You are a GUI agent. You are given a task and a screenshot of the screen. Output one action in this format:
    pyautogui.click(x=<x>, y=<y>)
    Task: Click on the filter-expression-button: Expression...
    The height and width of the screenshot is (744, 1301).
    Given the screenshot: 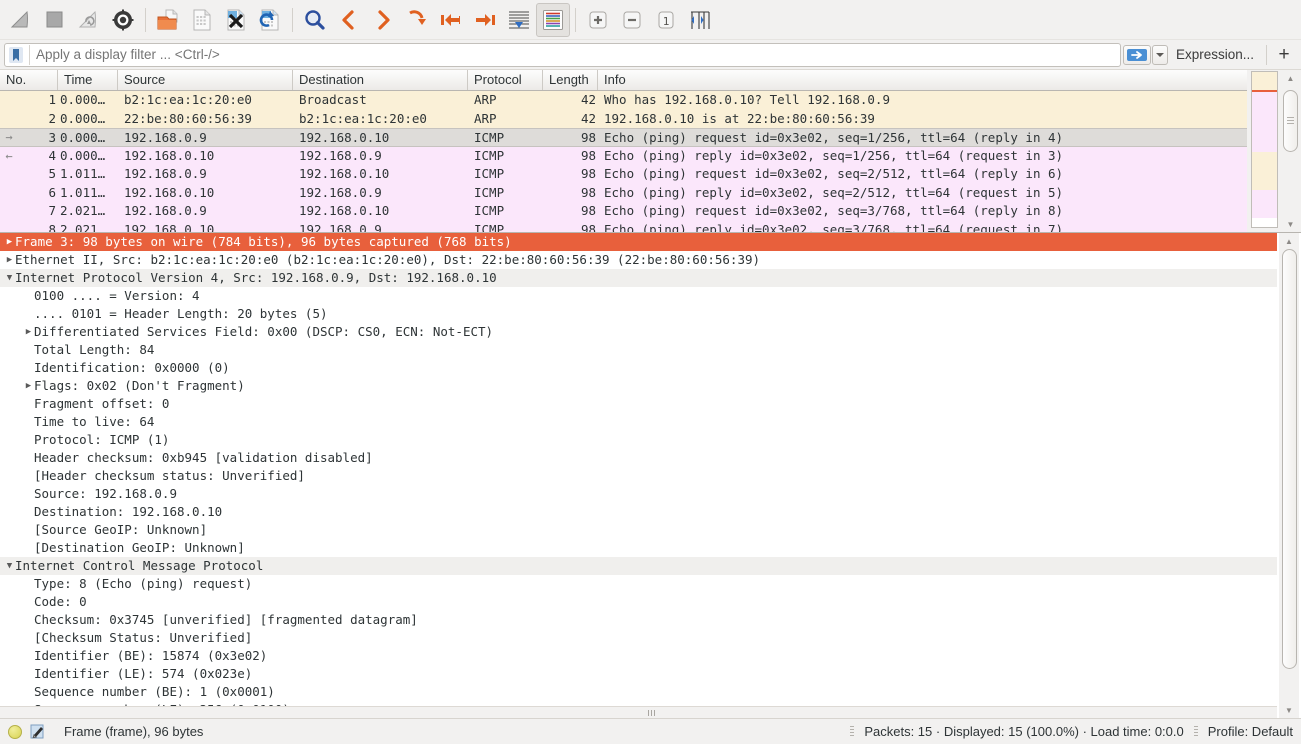 What is the action you would take?
    pyautogui.click(x=1215, y=55)
    